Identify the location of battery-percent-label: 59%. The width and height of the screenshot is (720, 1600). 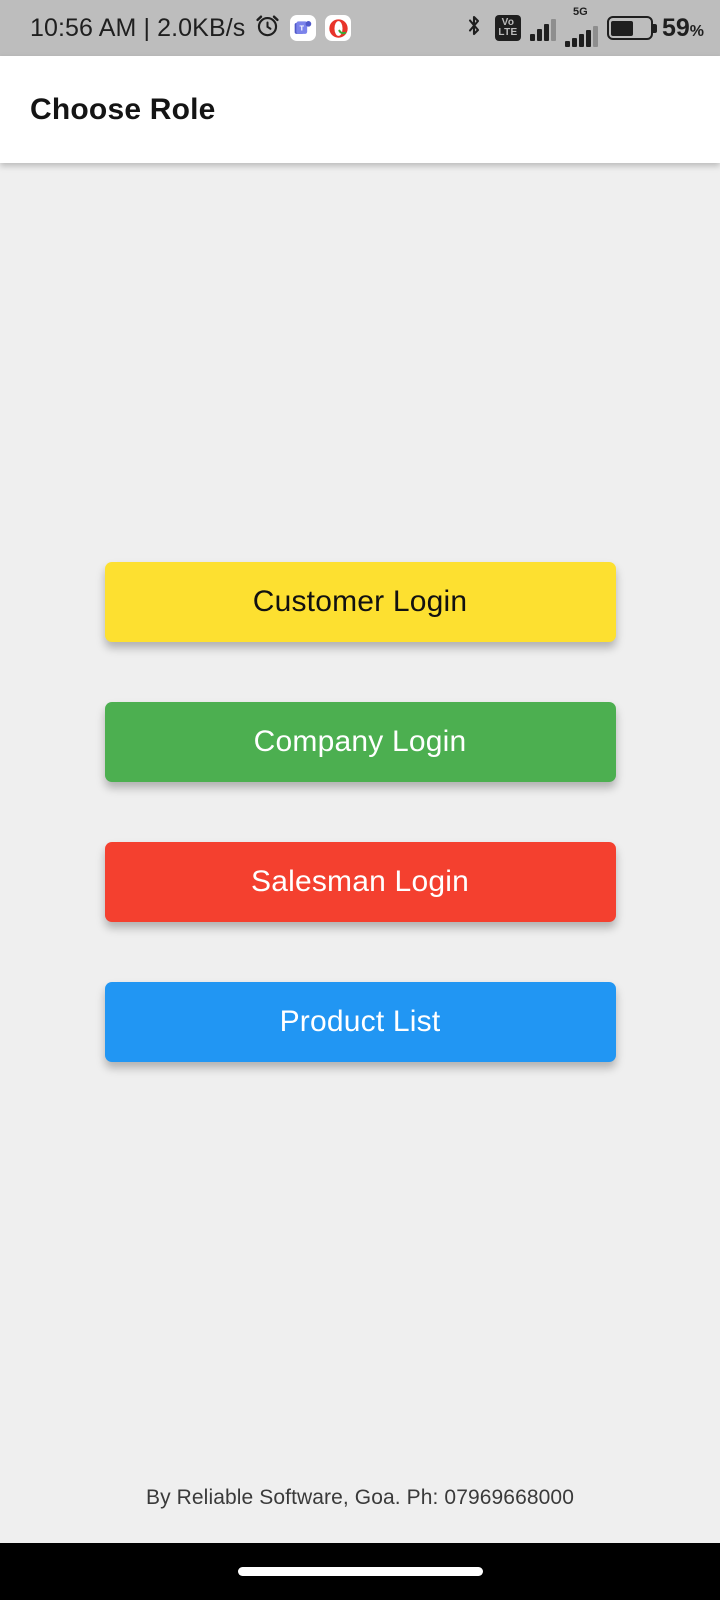
(683, 28).